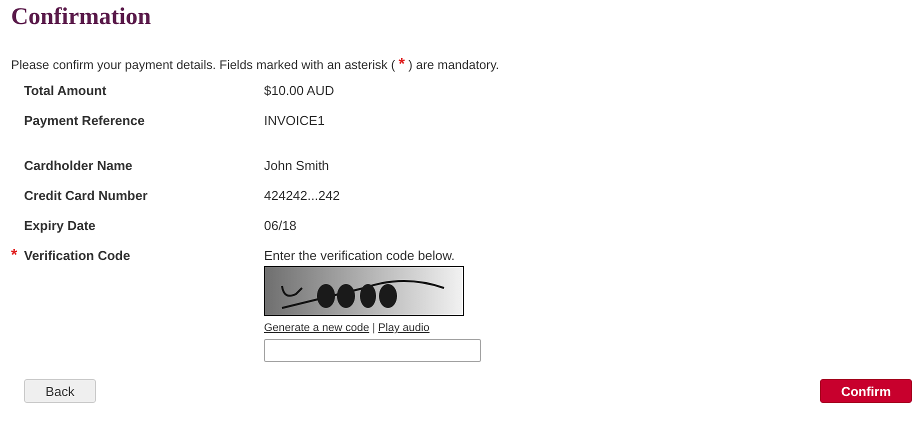  What do you see at coordinates (302, 195) in the screenshot?
I see `field-value: 424242...242` at bounding box center [302, 195].